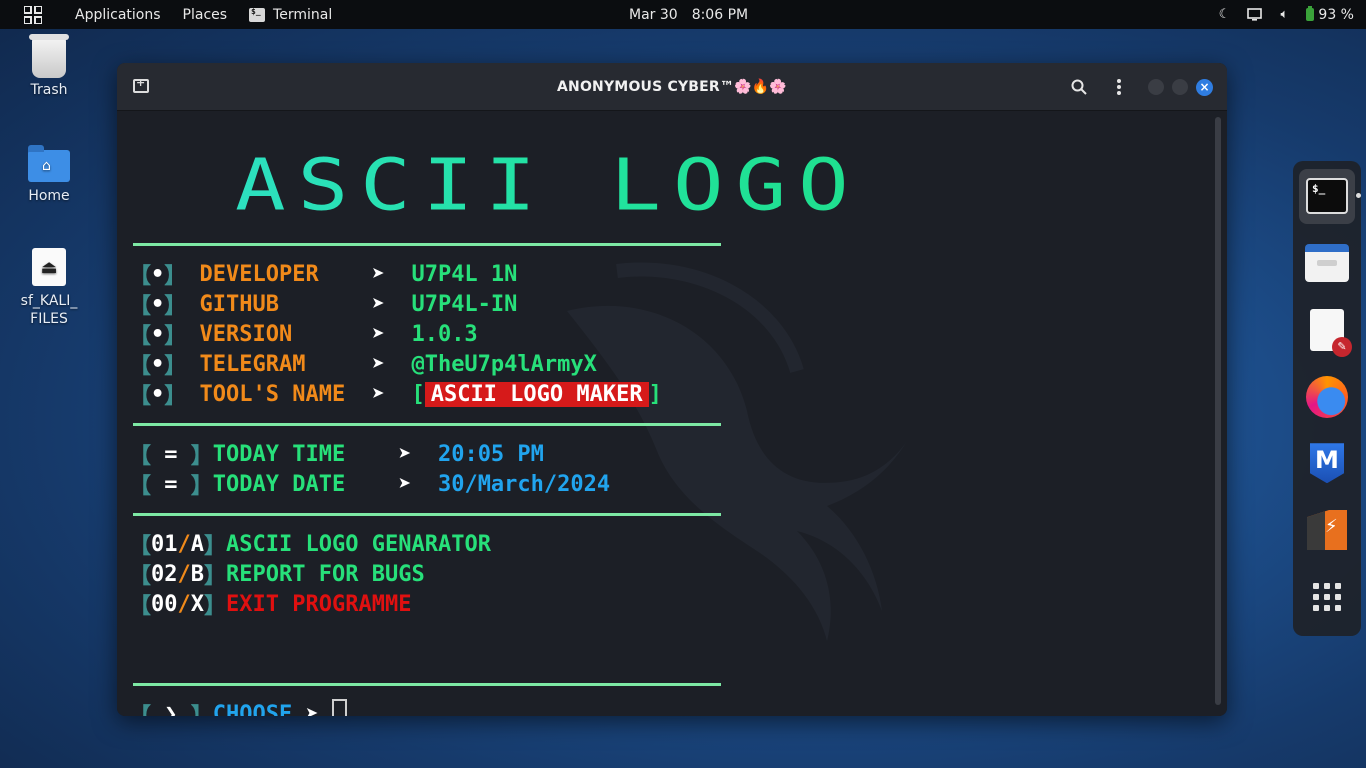 This screenshot has height=768, width=1366. Describe the element at coordinates (49, 196) in the screenshot. I see `home-label: Home` at that location.